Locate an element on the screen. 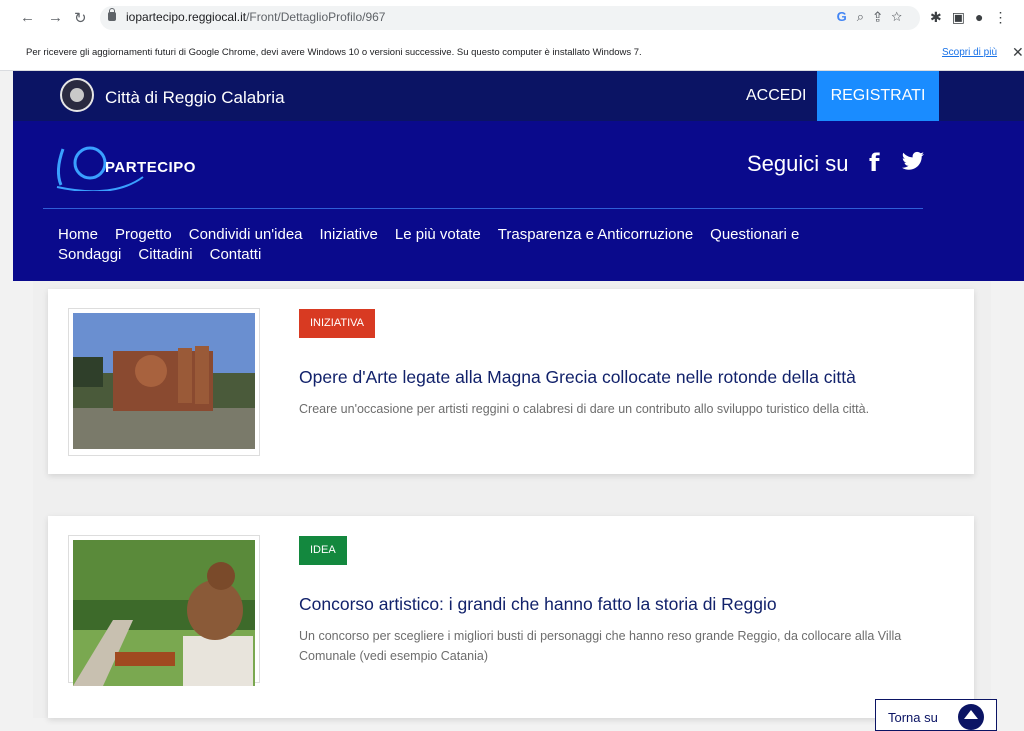 The height and width of the screenshot is (731, 1024). google-icon: G is located at coordinates (847, 16).